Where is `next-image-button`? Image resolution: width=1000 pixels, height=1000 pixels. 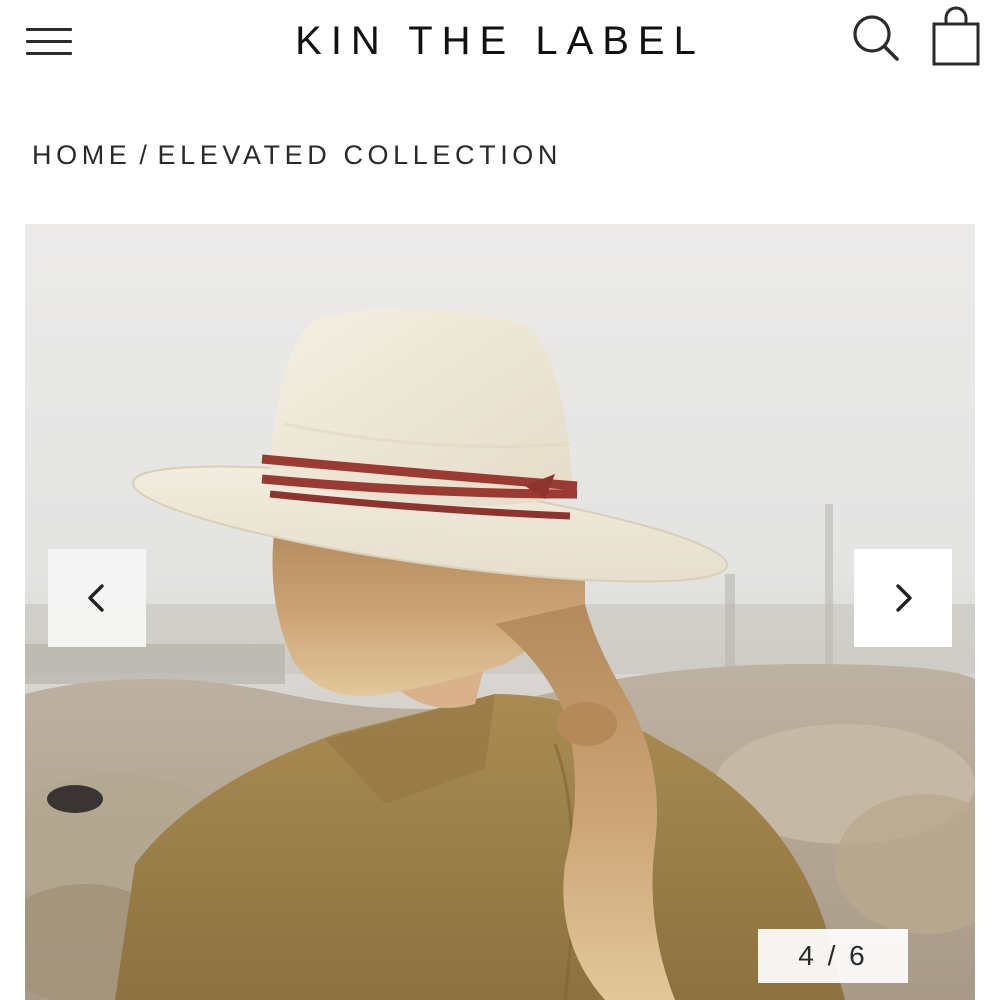
next-image-button is located at coordinates (903, 598).